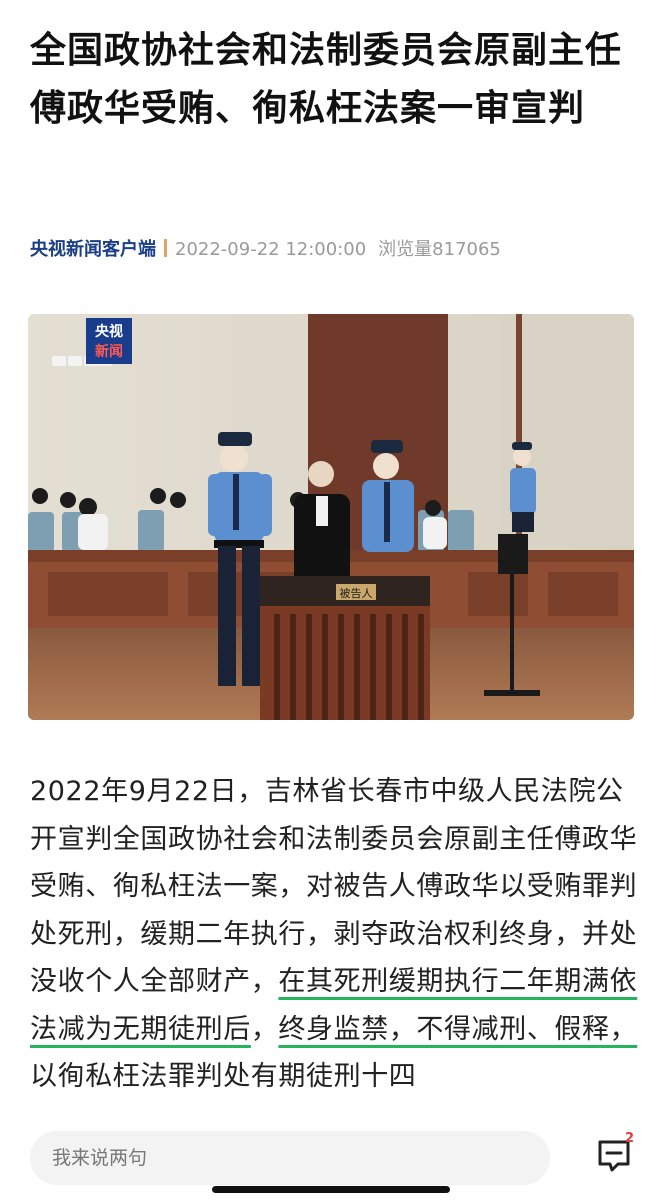 This screenshot has width=663, height=1200. Describe the element at coordinates (271, 249) in the screenshot. I see `publish-datetime: 2022-09-22 12:00:00` at that location.